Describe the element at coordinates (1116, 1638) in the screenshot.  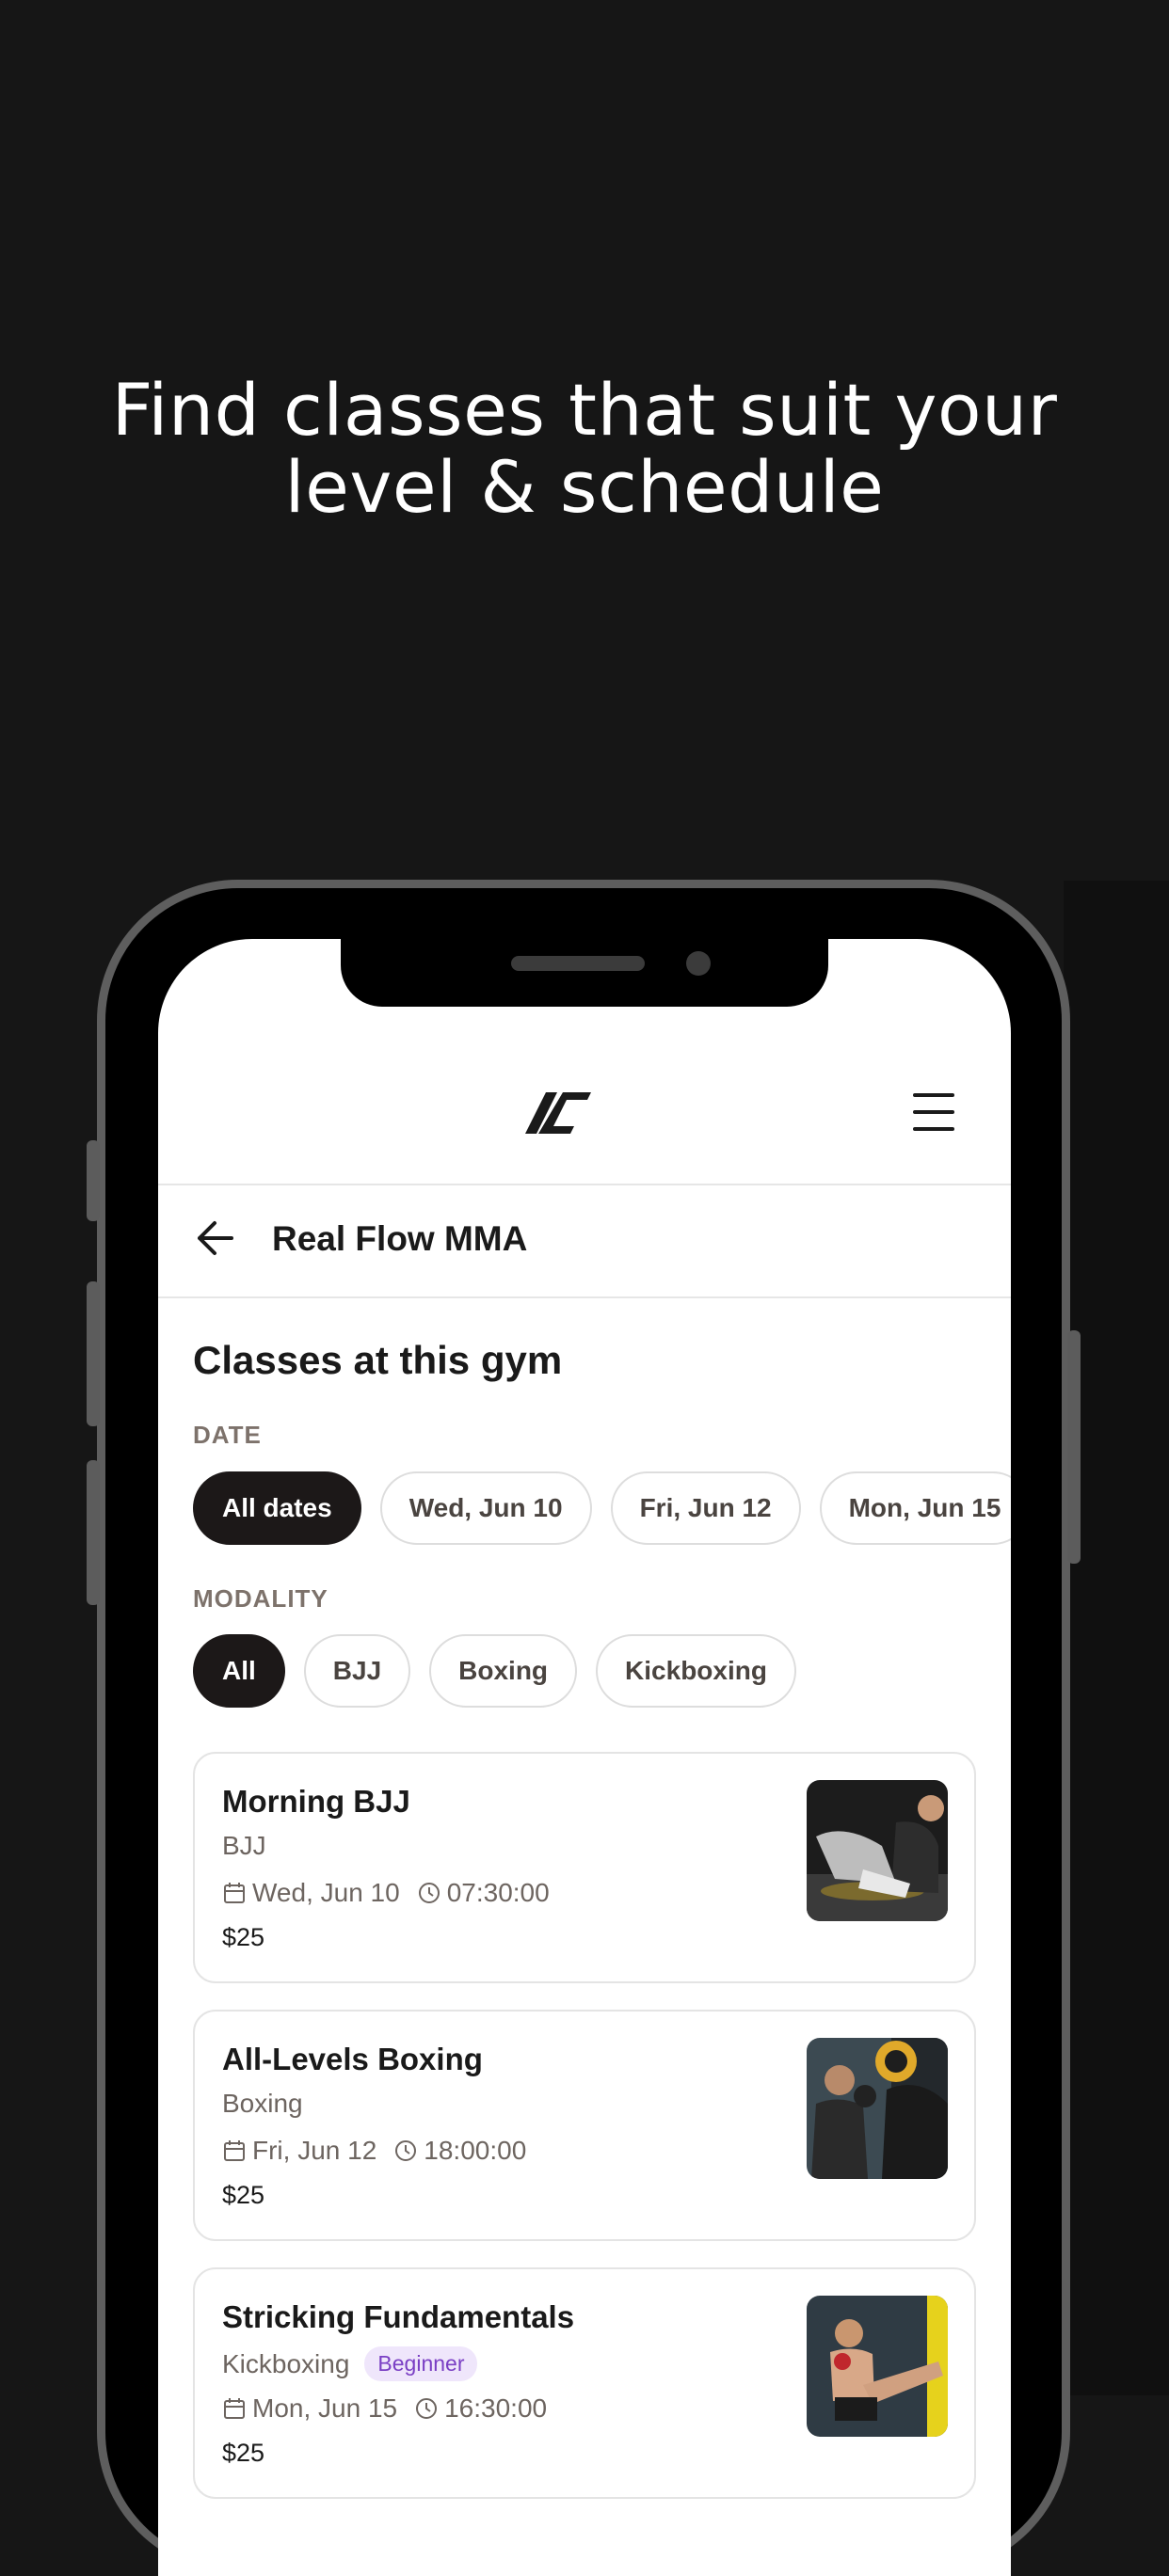
I see `background-panel` at that location.